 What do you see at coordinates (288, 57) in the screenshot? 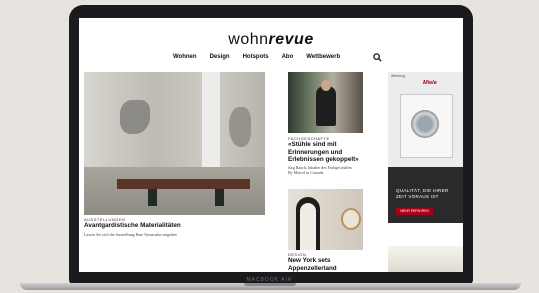
I see `nav-item-abo: Abo` at bounding box center [288, 57].